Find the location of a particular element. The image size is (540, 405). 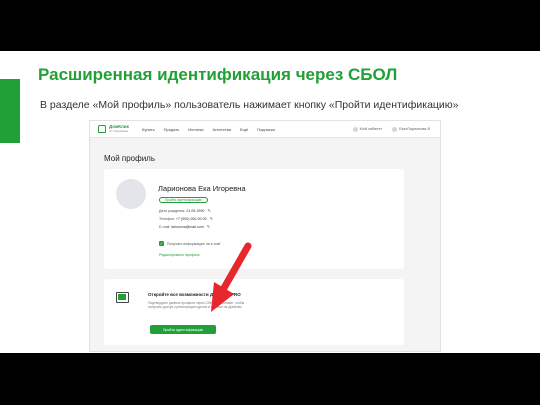

red-arrow-icon is located at coordinates (231, 277).